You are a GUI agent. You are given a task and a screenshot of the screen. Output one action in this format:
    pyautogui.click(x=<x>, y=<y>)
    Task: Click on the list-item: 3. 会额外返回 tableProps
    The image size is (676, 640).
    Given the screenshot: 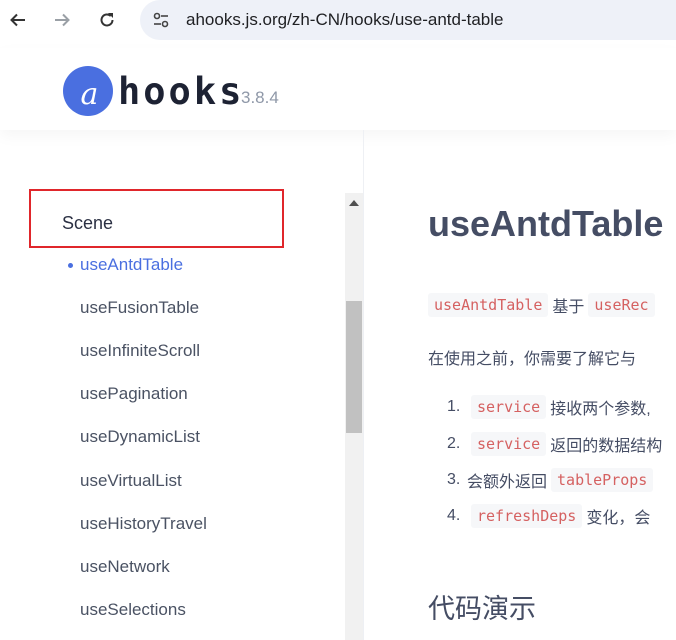 What is the action you would take?
    pyautogui.click(x=552, y=480)
    